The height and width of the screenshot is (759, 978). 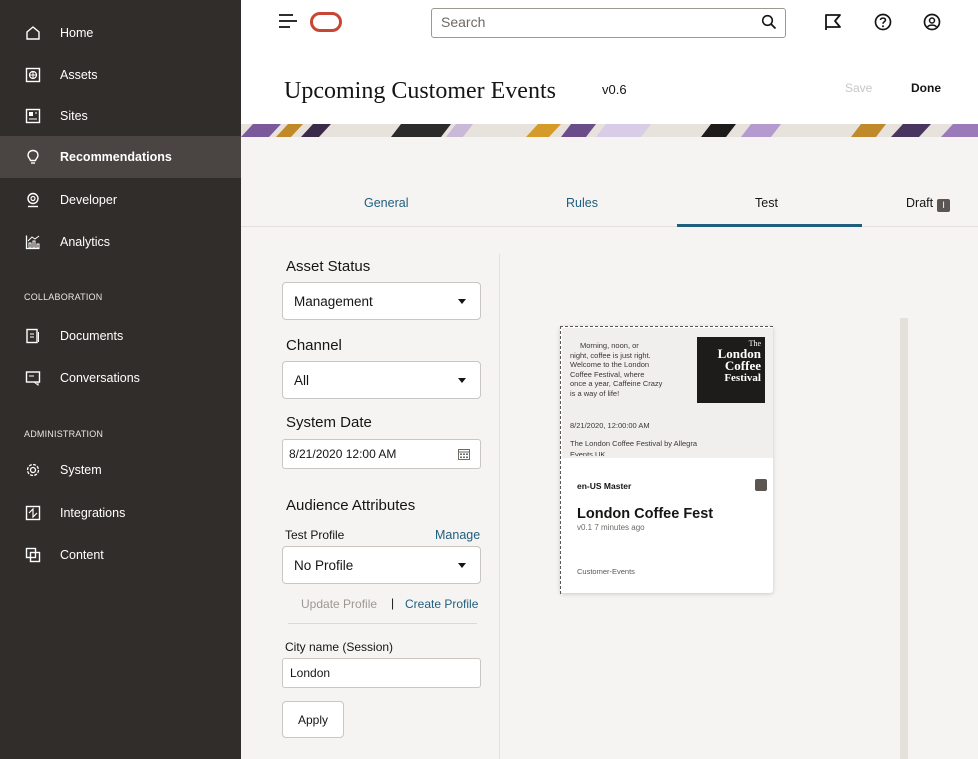 I want to click on sidebar-item-content: Content, so click(x=120, y=555).